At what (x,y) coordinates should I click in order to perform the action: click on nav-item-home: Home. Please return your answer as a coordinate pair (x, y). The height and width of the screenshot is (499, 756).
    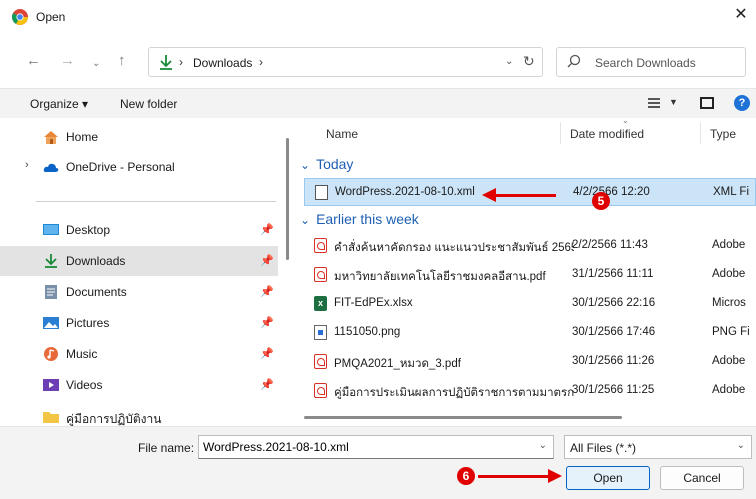
    Looking at the image, I should click on (139, 137).